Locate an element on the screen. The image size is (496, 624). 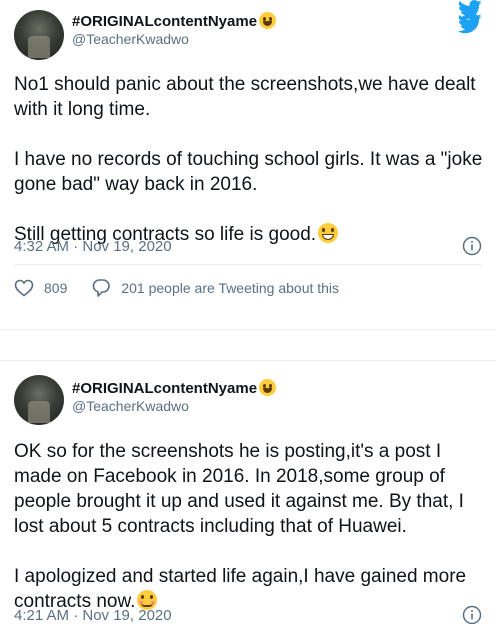
like-count: 809 is located at coordinates (56, 288).